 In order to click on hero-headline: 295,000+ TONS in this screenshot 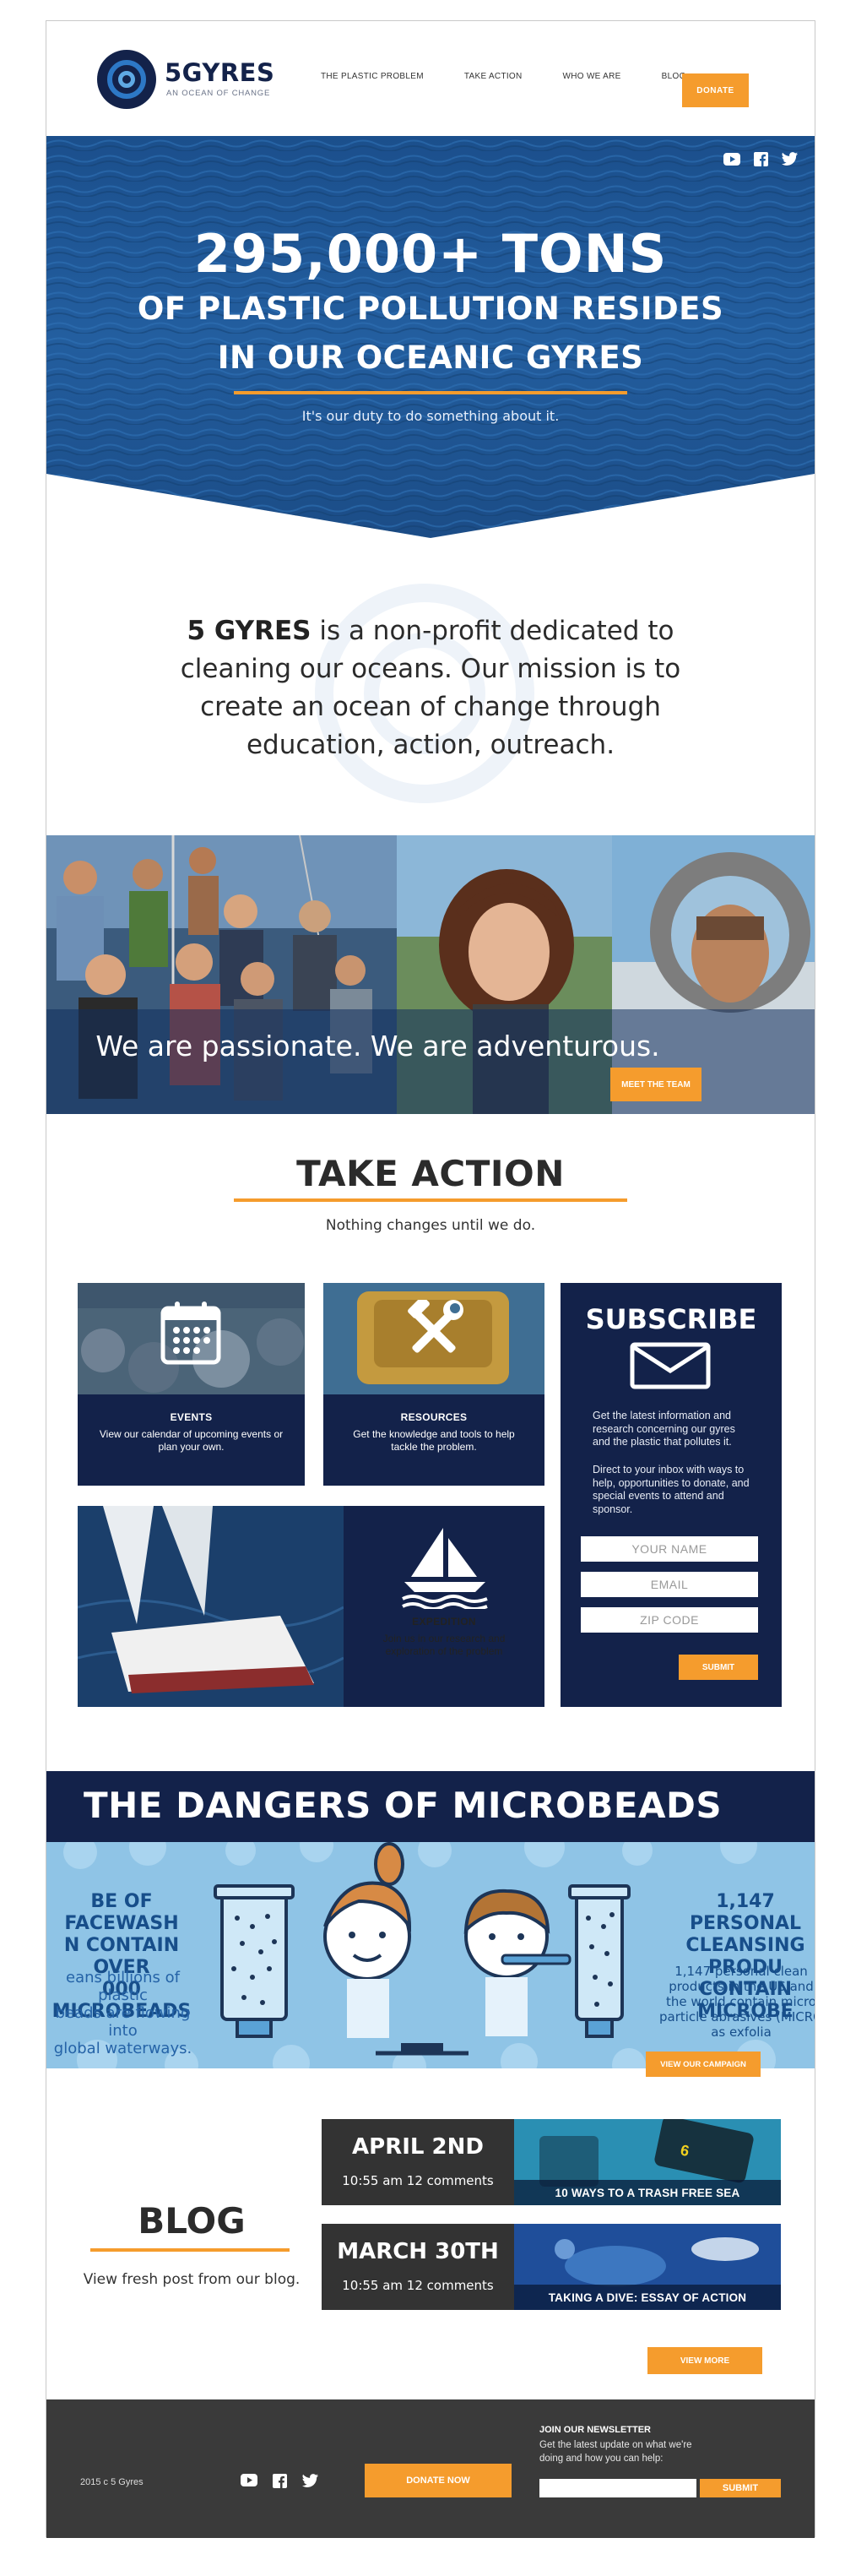, I will do `click(430, 254)`.